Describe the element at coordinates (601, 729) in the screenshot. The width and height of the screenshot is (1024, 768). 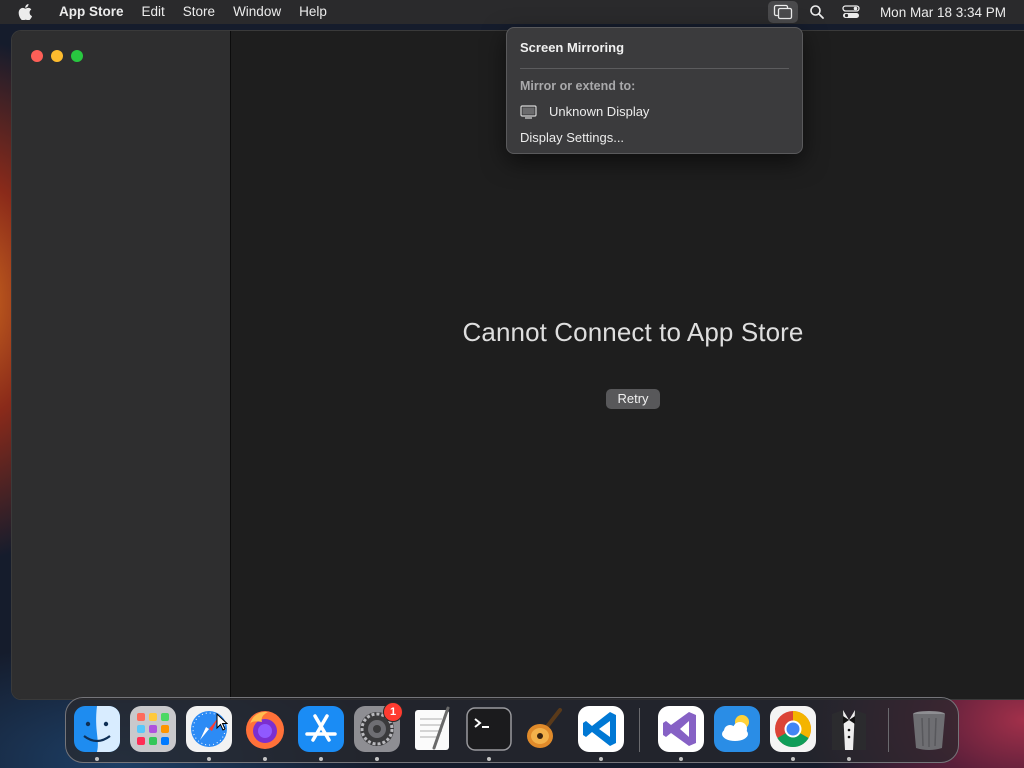
I see `vscode-icon` at that location.